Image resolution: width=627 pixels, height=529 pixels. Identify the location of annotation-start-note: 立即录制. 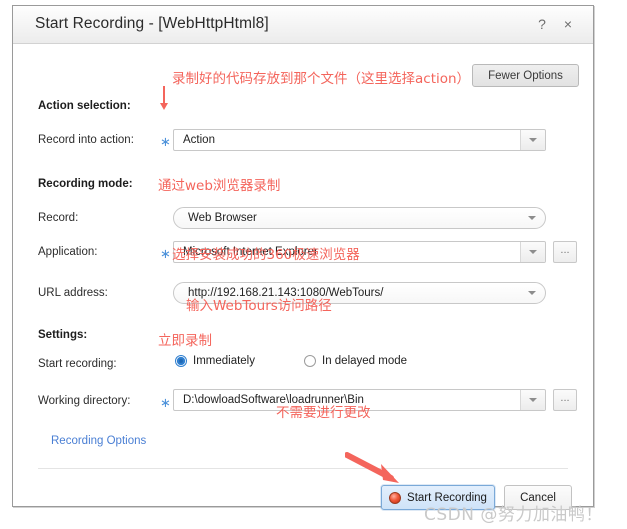
(185, 341).